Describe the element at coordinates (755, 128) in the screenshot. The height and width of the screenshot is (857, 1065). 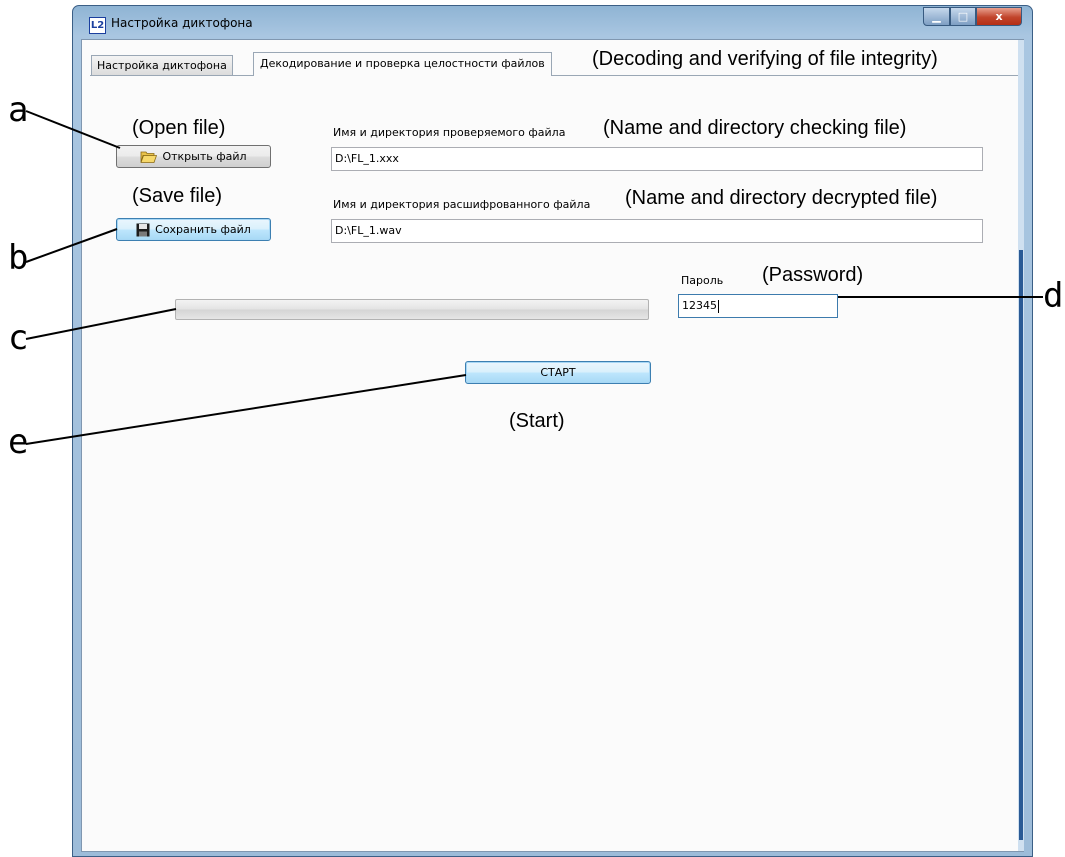
I see `annotation-checked-file: (Name and directory checking file)` at that location.